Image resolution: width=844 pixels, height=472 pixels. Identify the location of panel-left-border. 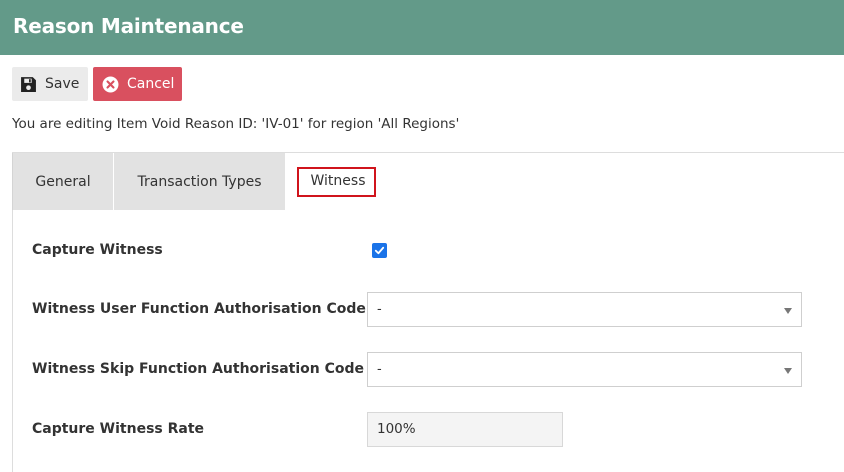
(12, 341).